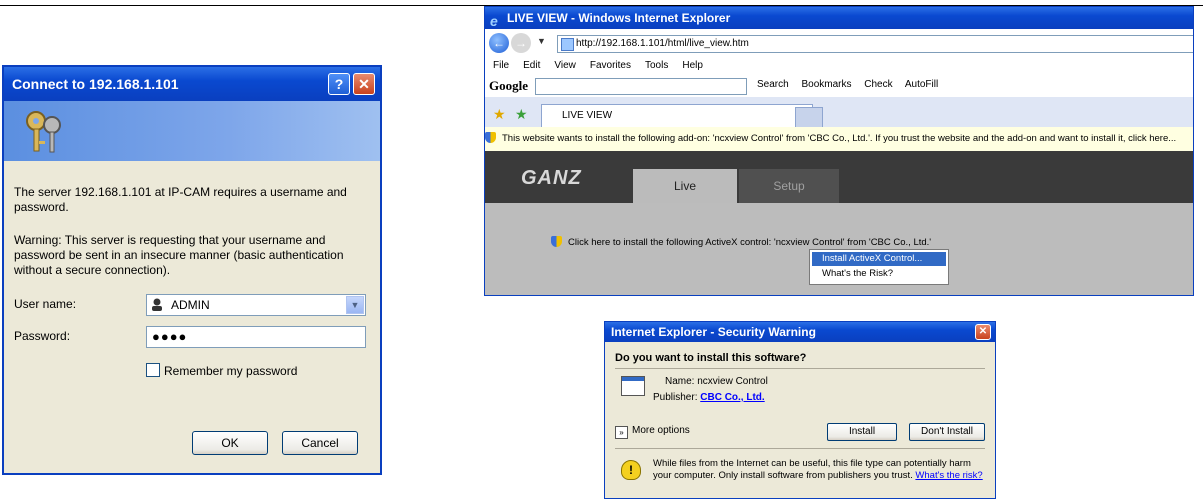 The width and height of the screenshot is (1203, 504). What do you see at coordinates (662, 43) in the screenshot?
I see `url-text: http://192.168.1.101/html/live_view.htm` at bounding box center [662, 43].